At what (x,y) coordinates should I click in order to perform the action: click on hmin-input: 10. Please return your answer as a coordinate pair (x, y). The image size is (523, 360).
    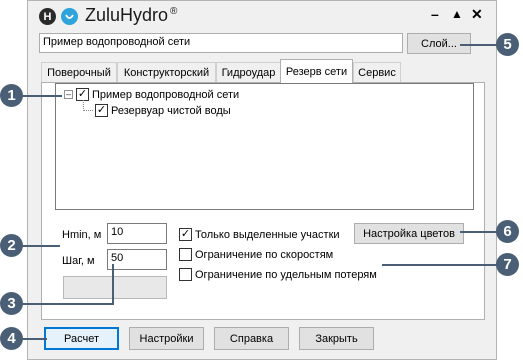
    Looking at the image, I should click on (137, 233).